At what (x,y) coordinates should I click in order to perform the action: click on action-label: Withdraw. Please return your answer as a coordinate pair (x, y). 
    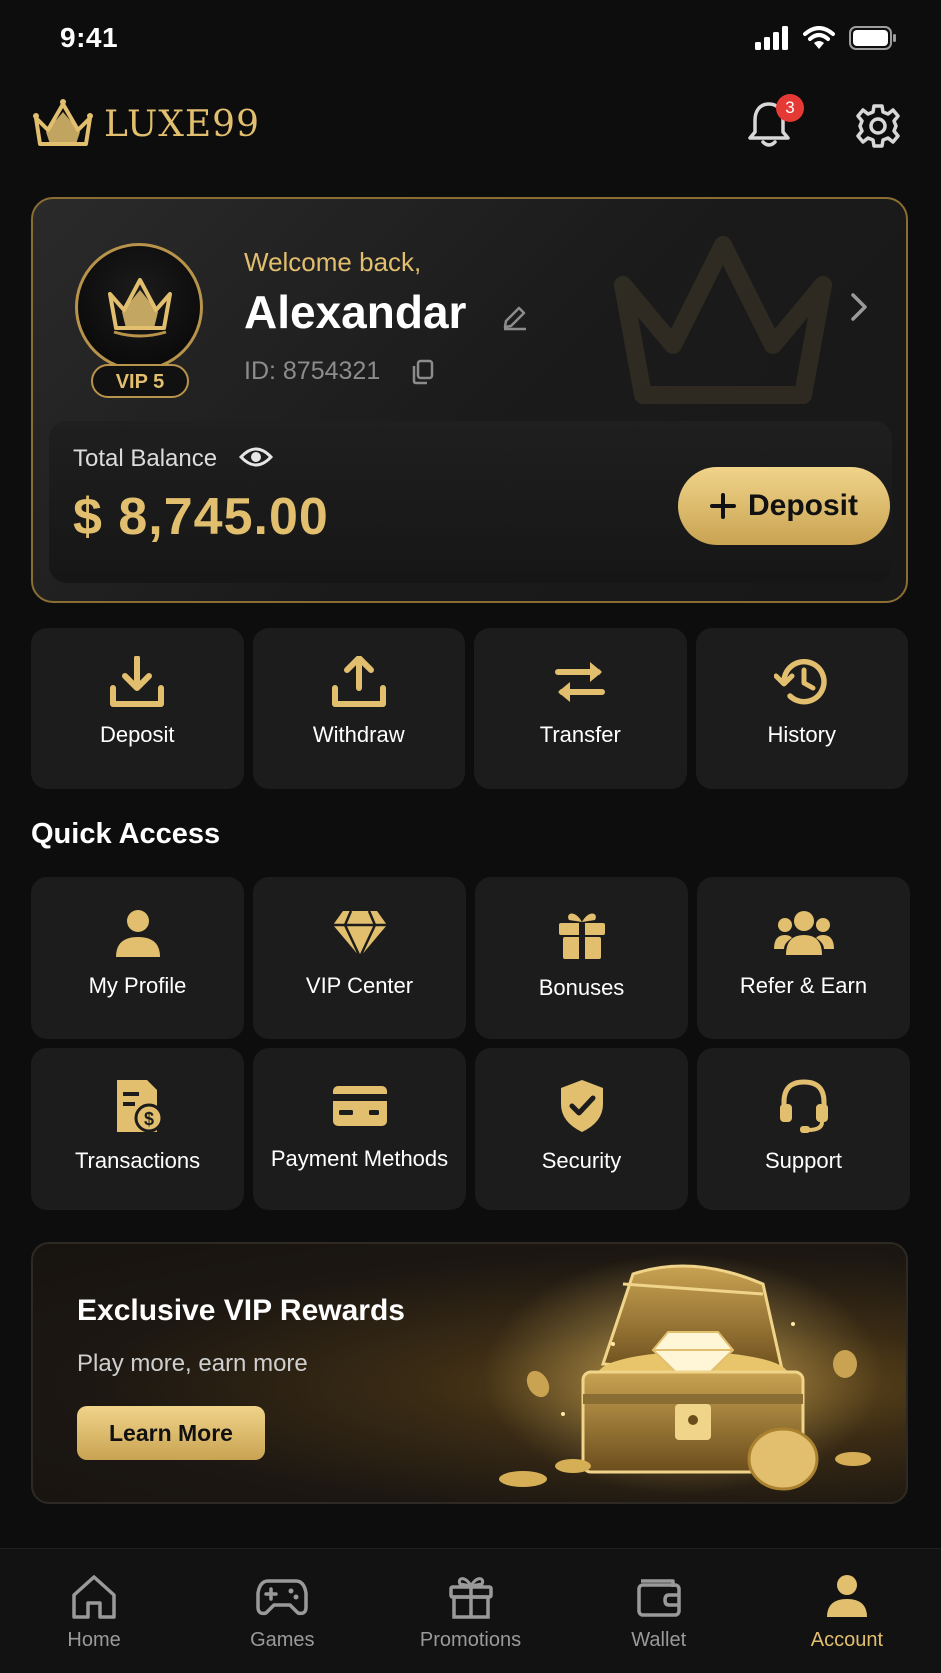
    Looking at the image, I should click on (358, 734).